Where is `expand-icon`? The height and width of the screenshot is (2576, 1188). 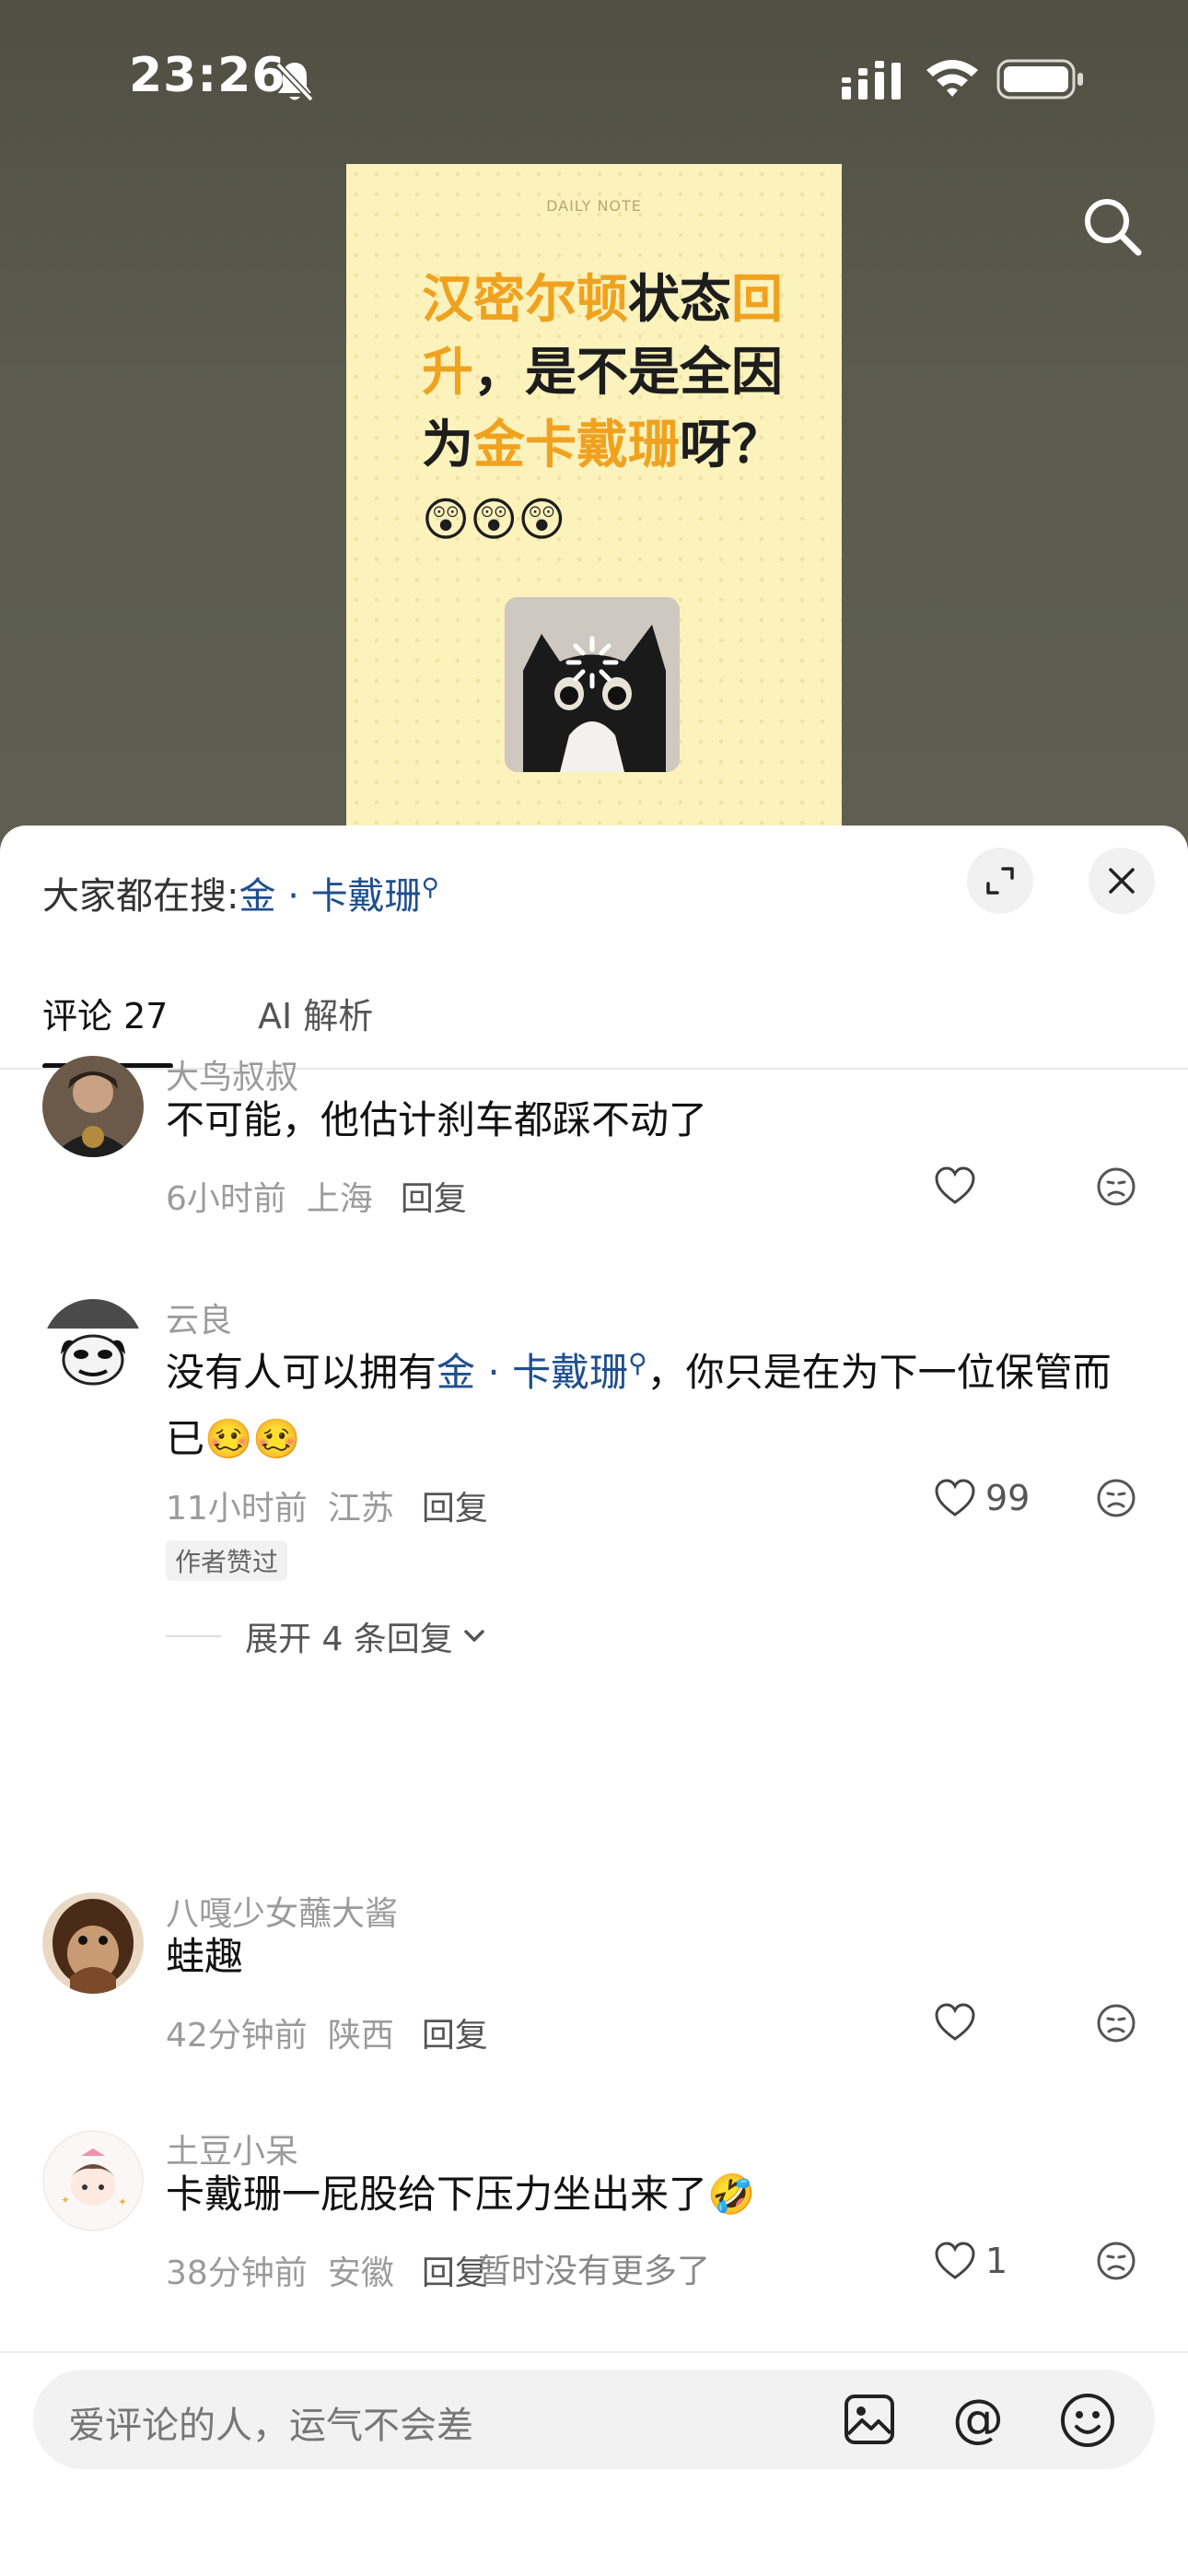
expand-icon is located at coordinates (1000, 881).